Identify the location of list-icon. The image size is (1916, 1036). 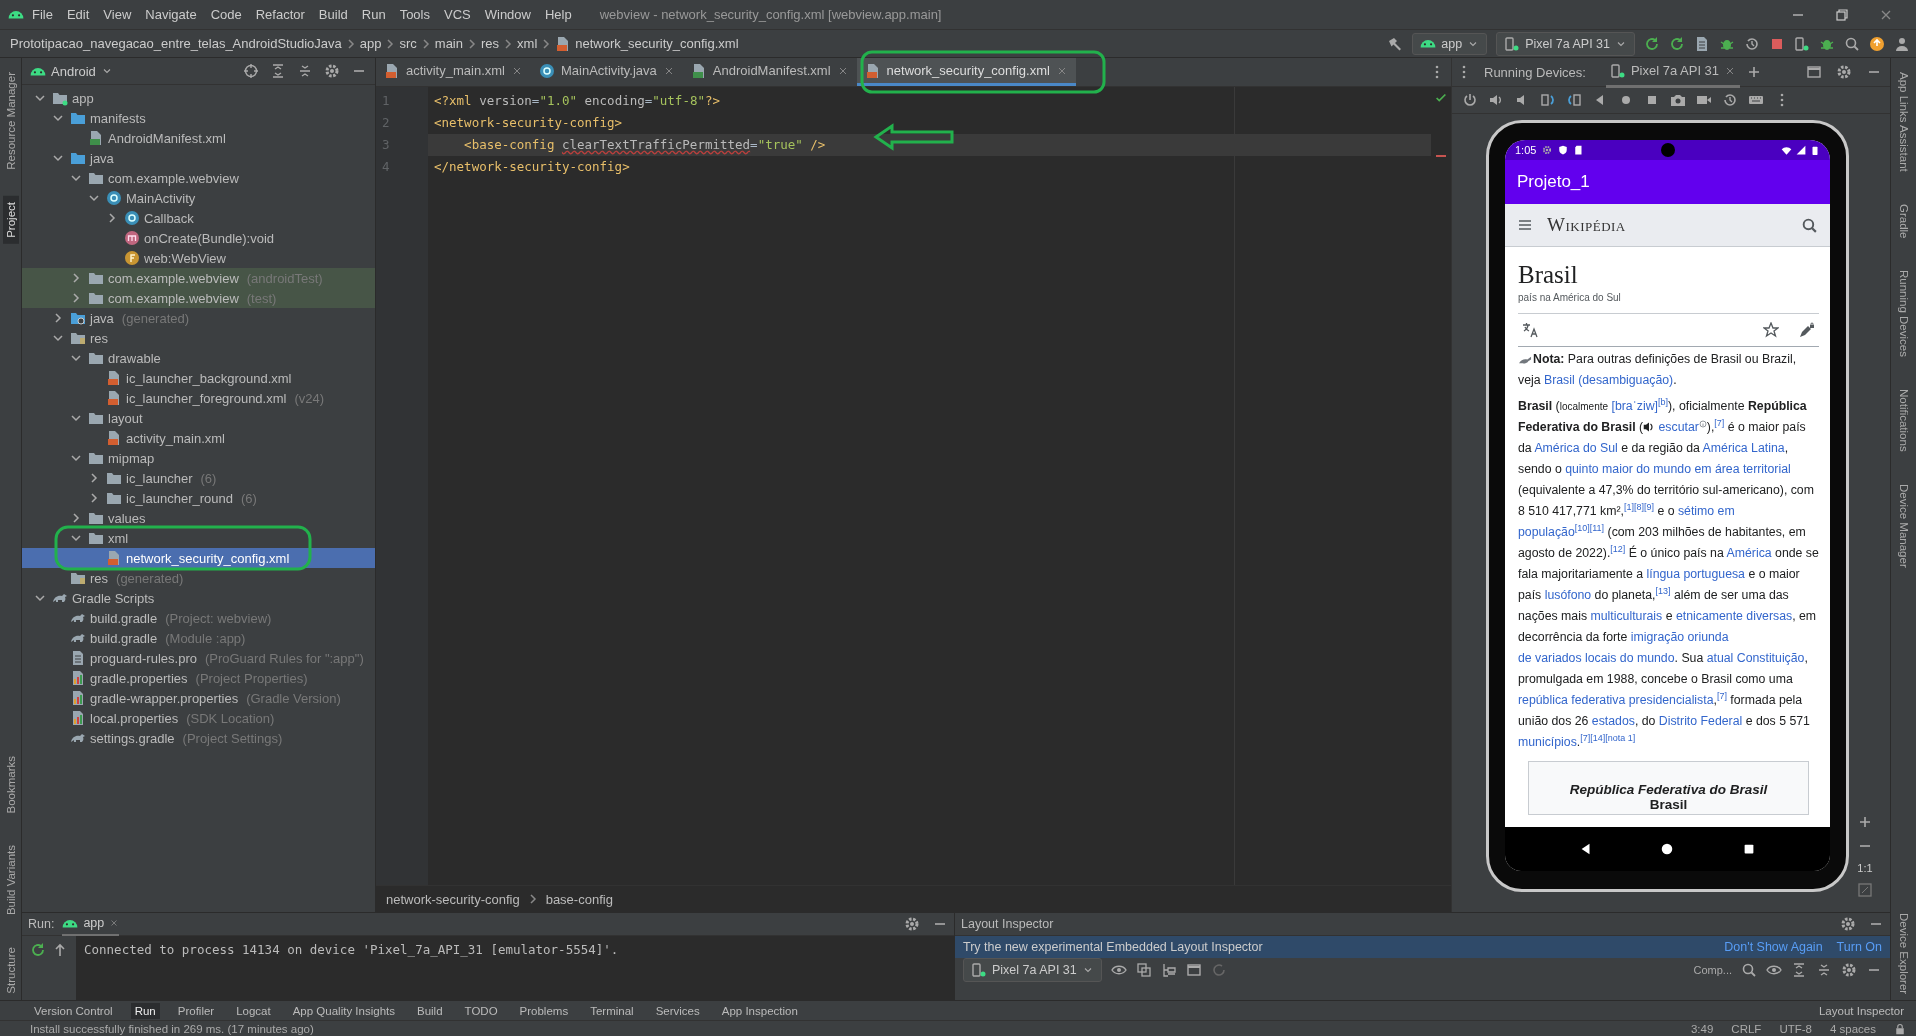
(1702, 43).